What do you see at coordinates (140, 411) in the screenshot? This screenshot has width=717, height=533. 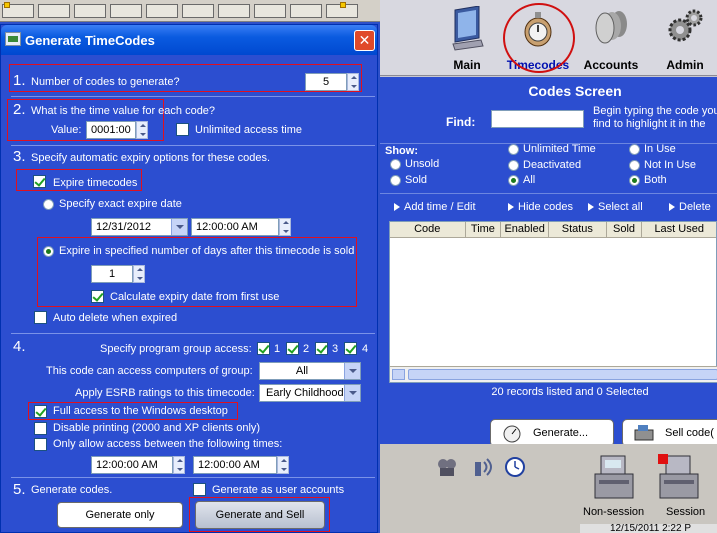 I see `full-access-label: Full access to the Windows desktop` at bounding box center [140, 411].